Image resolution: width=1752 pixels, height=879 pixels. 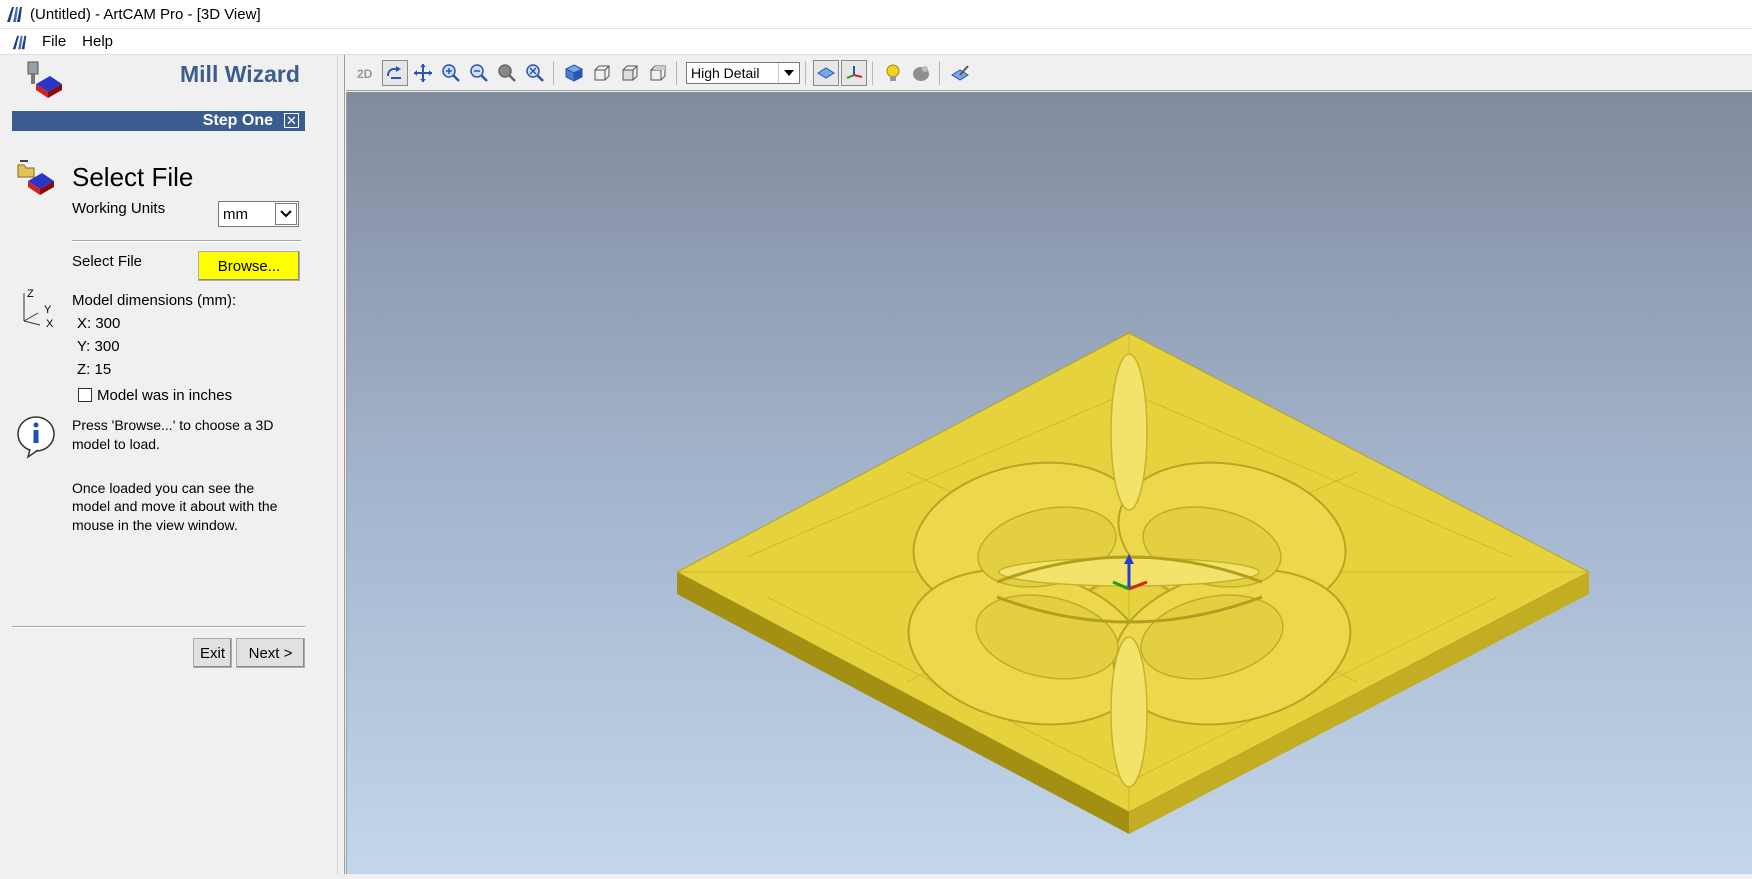 I want to click on zoom-box-icon, so click(x=507, y=73).